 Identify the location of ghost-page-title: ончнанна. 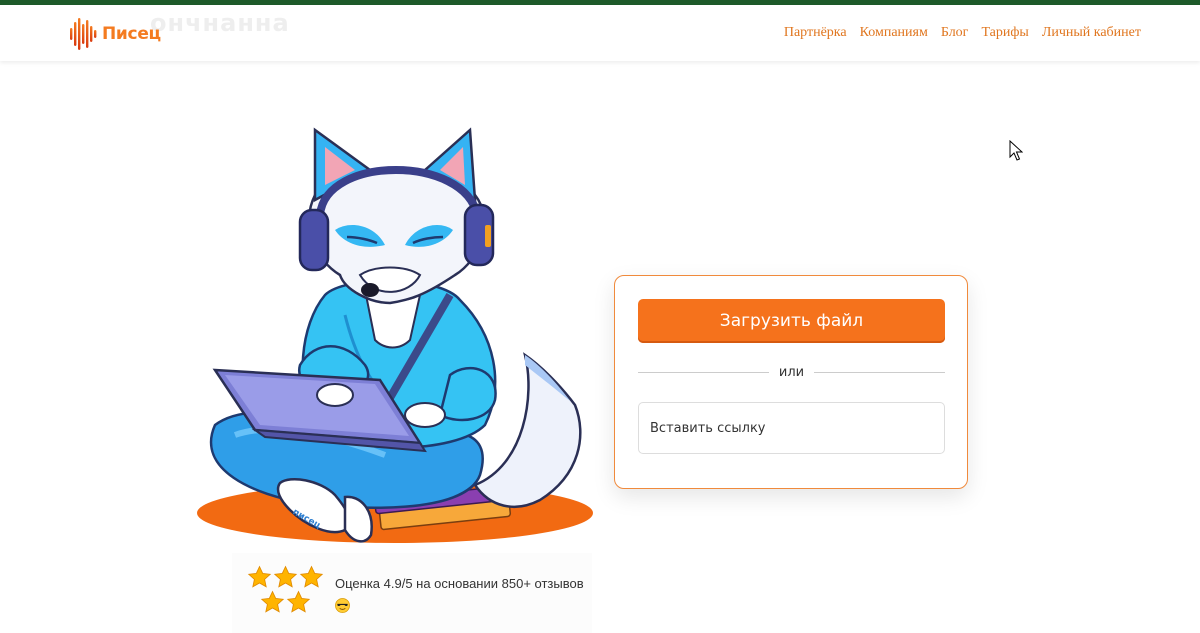
(220, 23).